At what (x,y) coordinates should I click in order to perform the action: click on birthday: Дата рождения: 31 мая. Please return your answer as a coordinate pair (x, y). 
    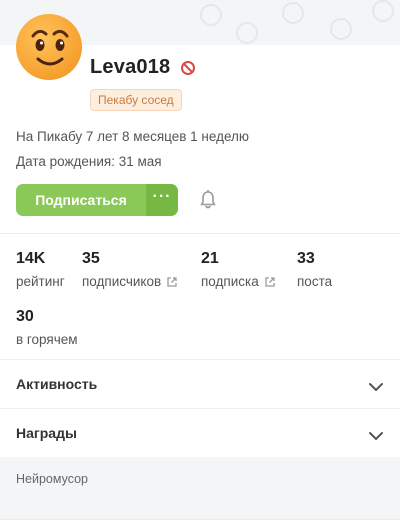
    Looking at the image, I should click on (89, 161).